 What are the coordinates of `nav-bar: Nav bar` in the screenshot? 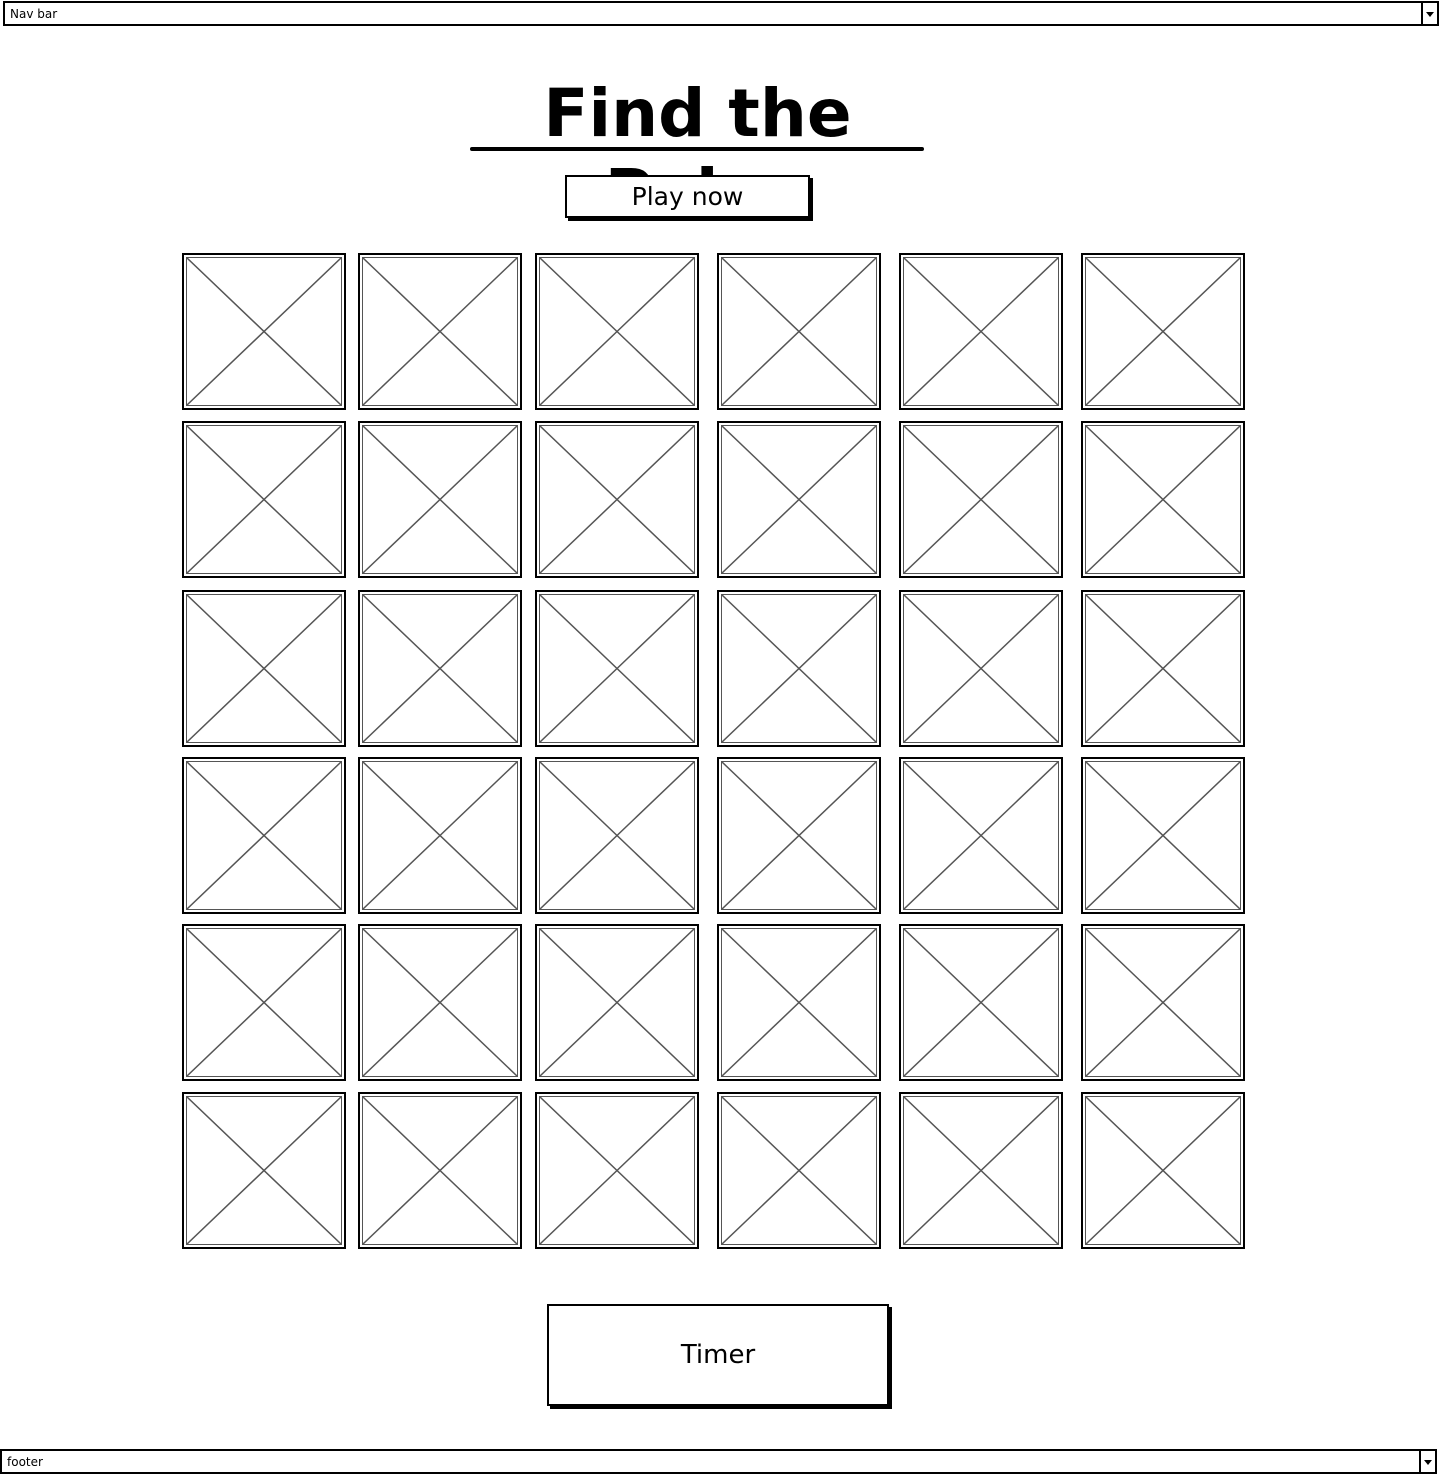 It's located at (721, 13).